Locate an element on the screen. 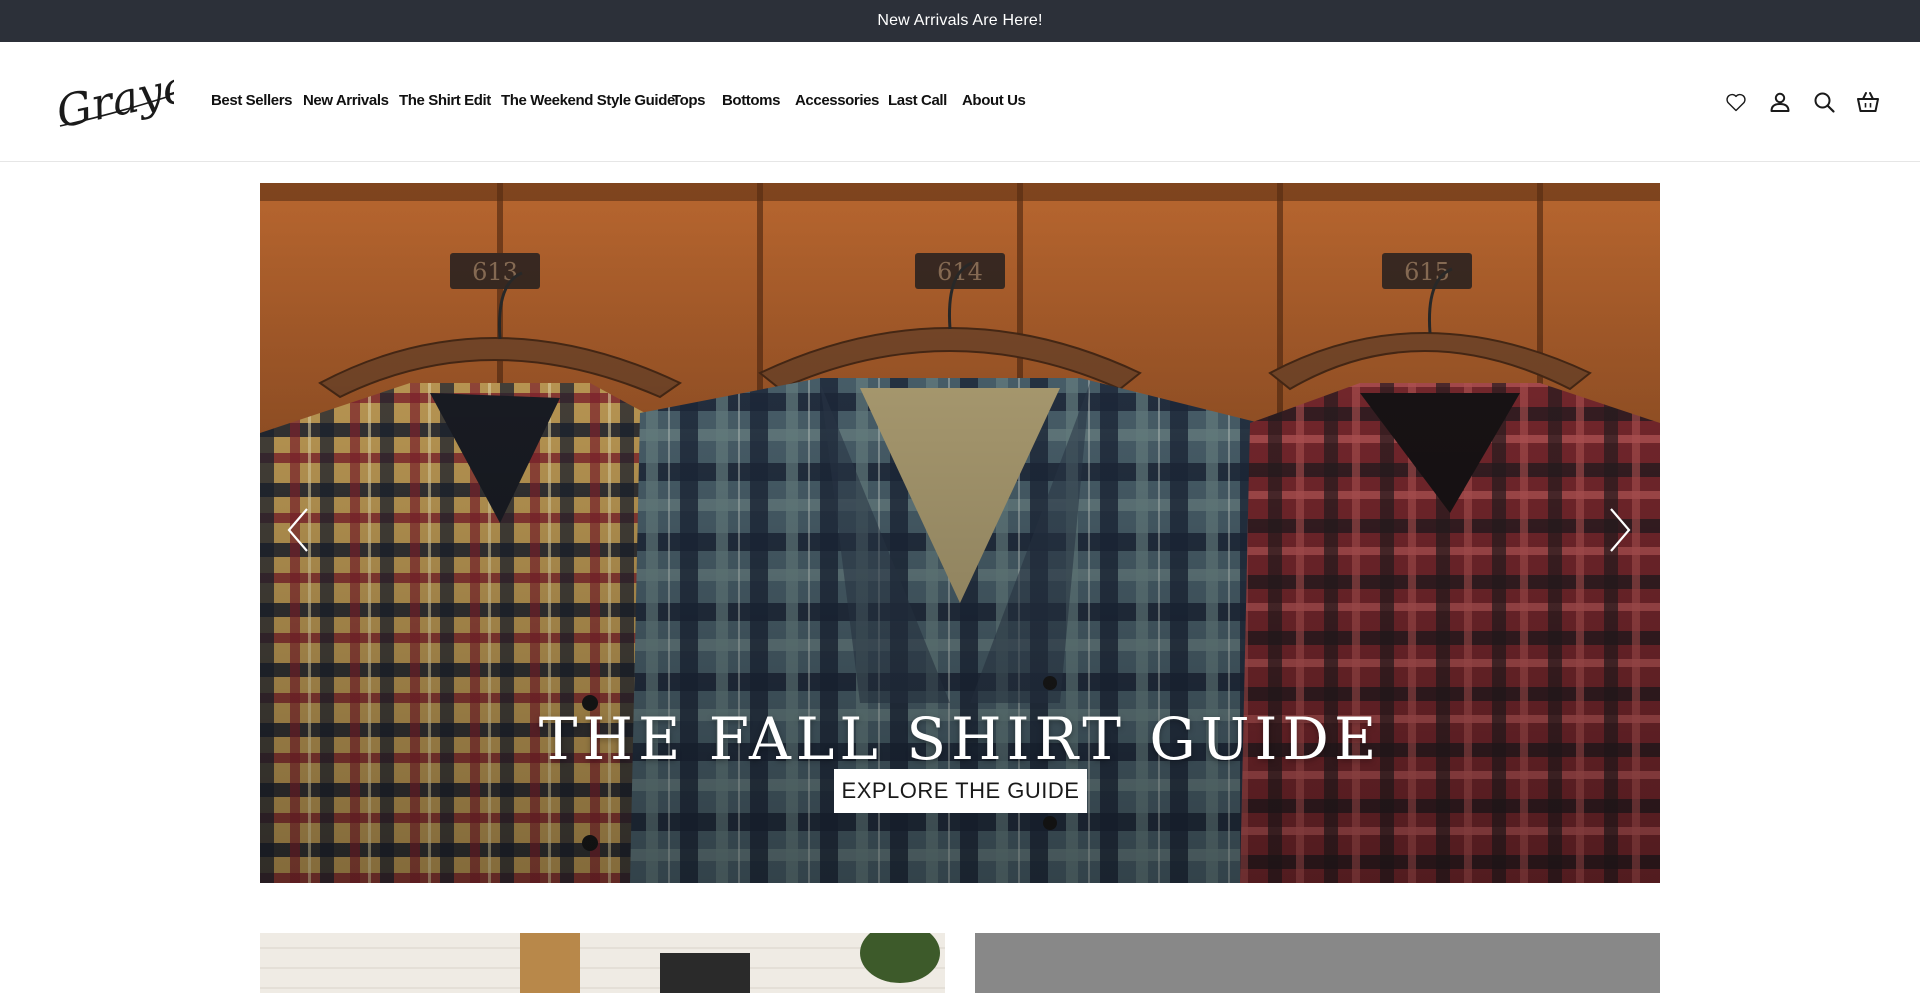 The image size is (1920, 993). announcement-text: New Arrivals Are Here! is located at coordinates (960, 20).